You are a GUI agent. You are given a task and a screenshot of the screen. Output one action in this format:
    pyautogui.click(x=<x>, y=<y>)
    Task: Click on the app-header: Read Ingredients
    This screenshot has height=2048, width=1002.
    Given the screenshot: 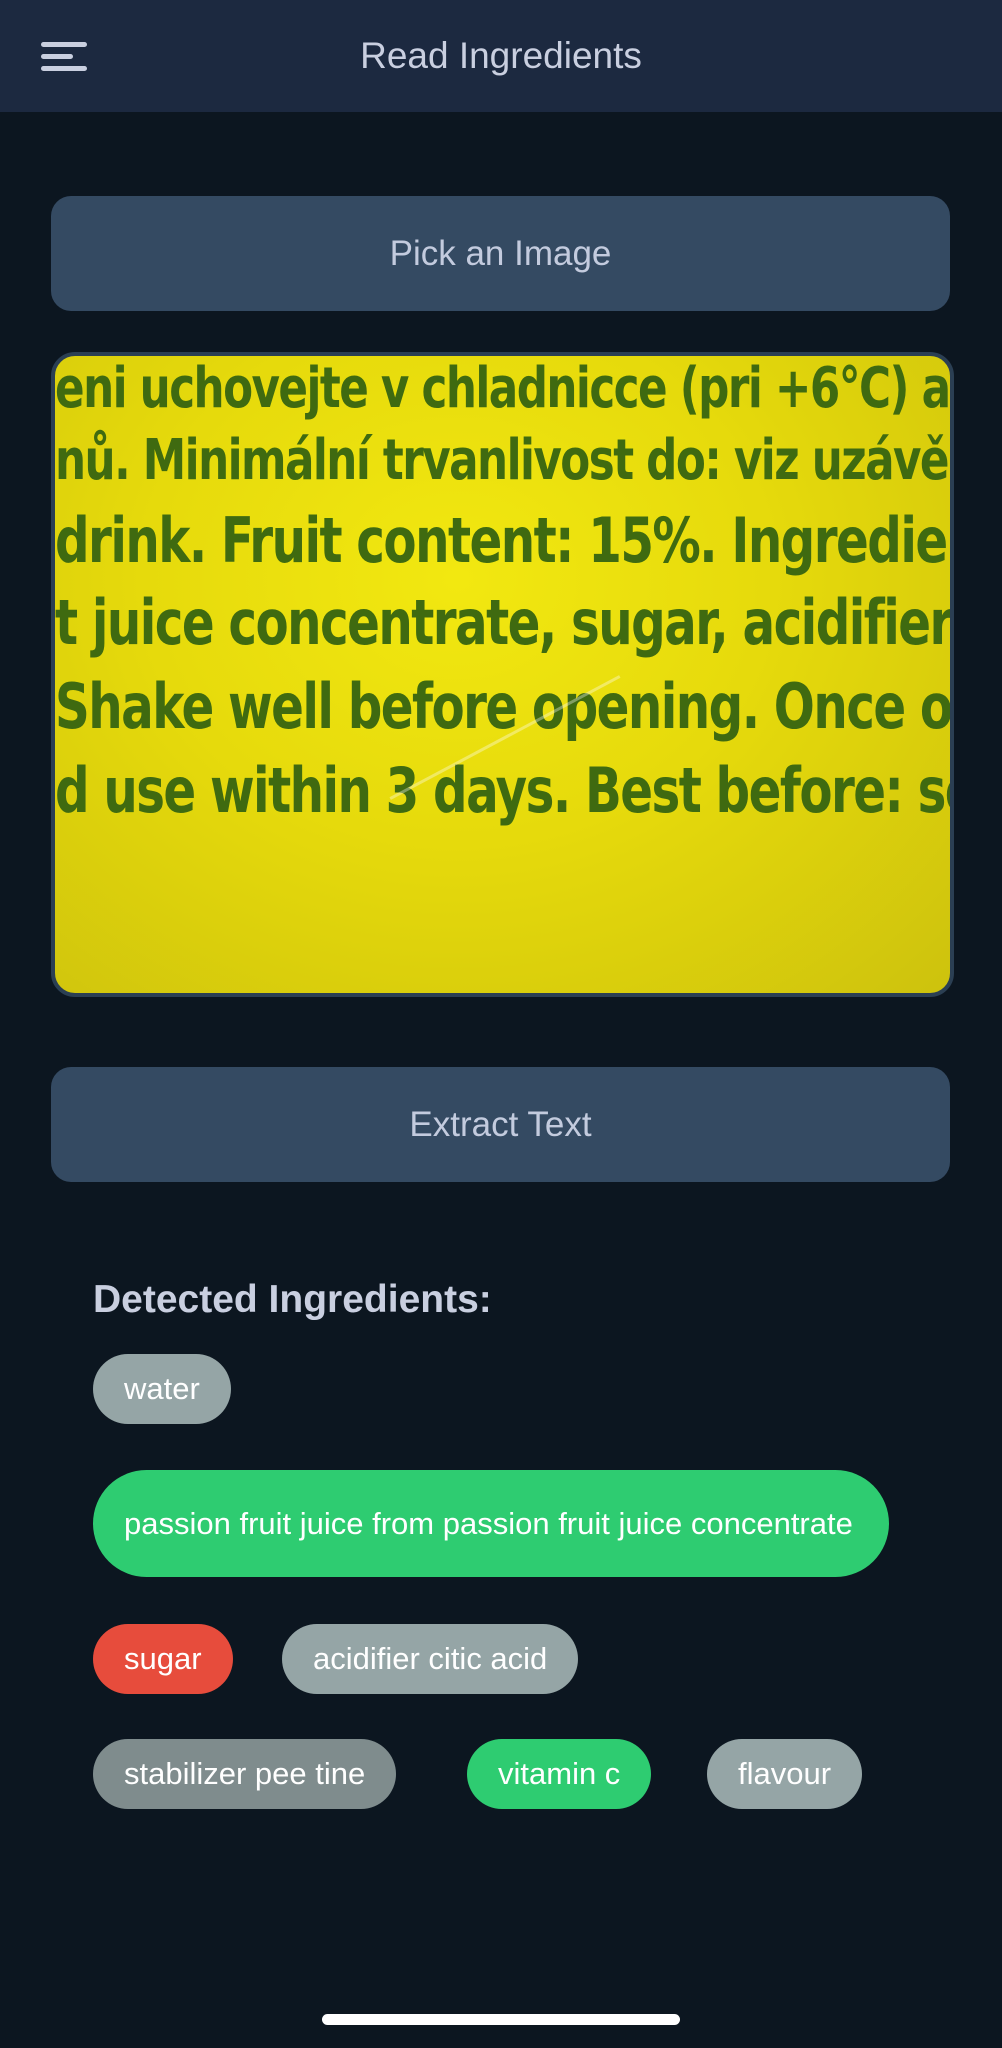 What is the action you would take?
    pyautogui.click(x=501, y=56)
    